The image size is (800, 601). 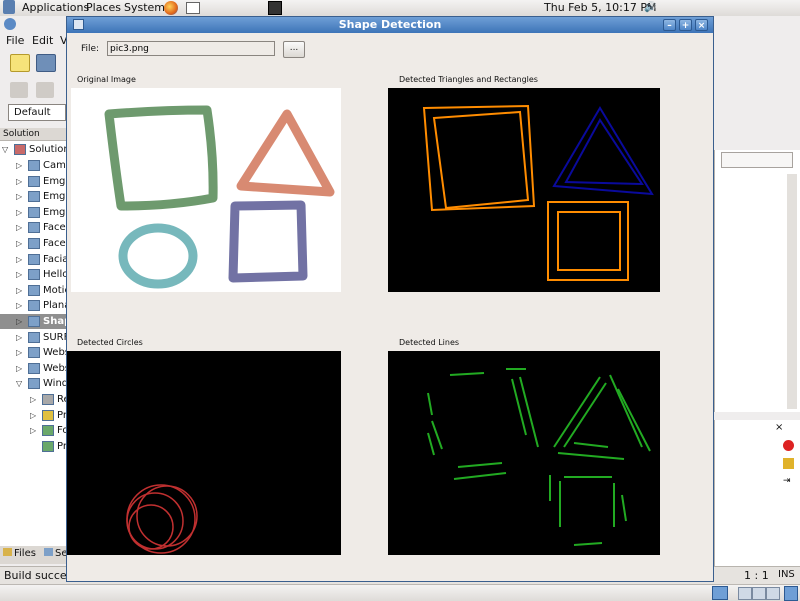 I want to click on ide-menu-edit: Edit, so click(x=42, y=40).